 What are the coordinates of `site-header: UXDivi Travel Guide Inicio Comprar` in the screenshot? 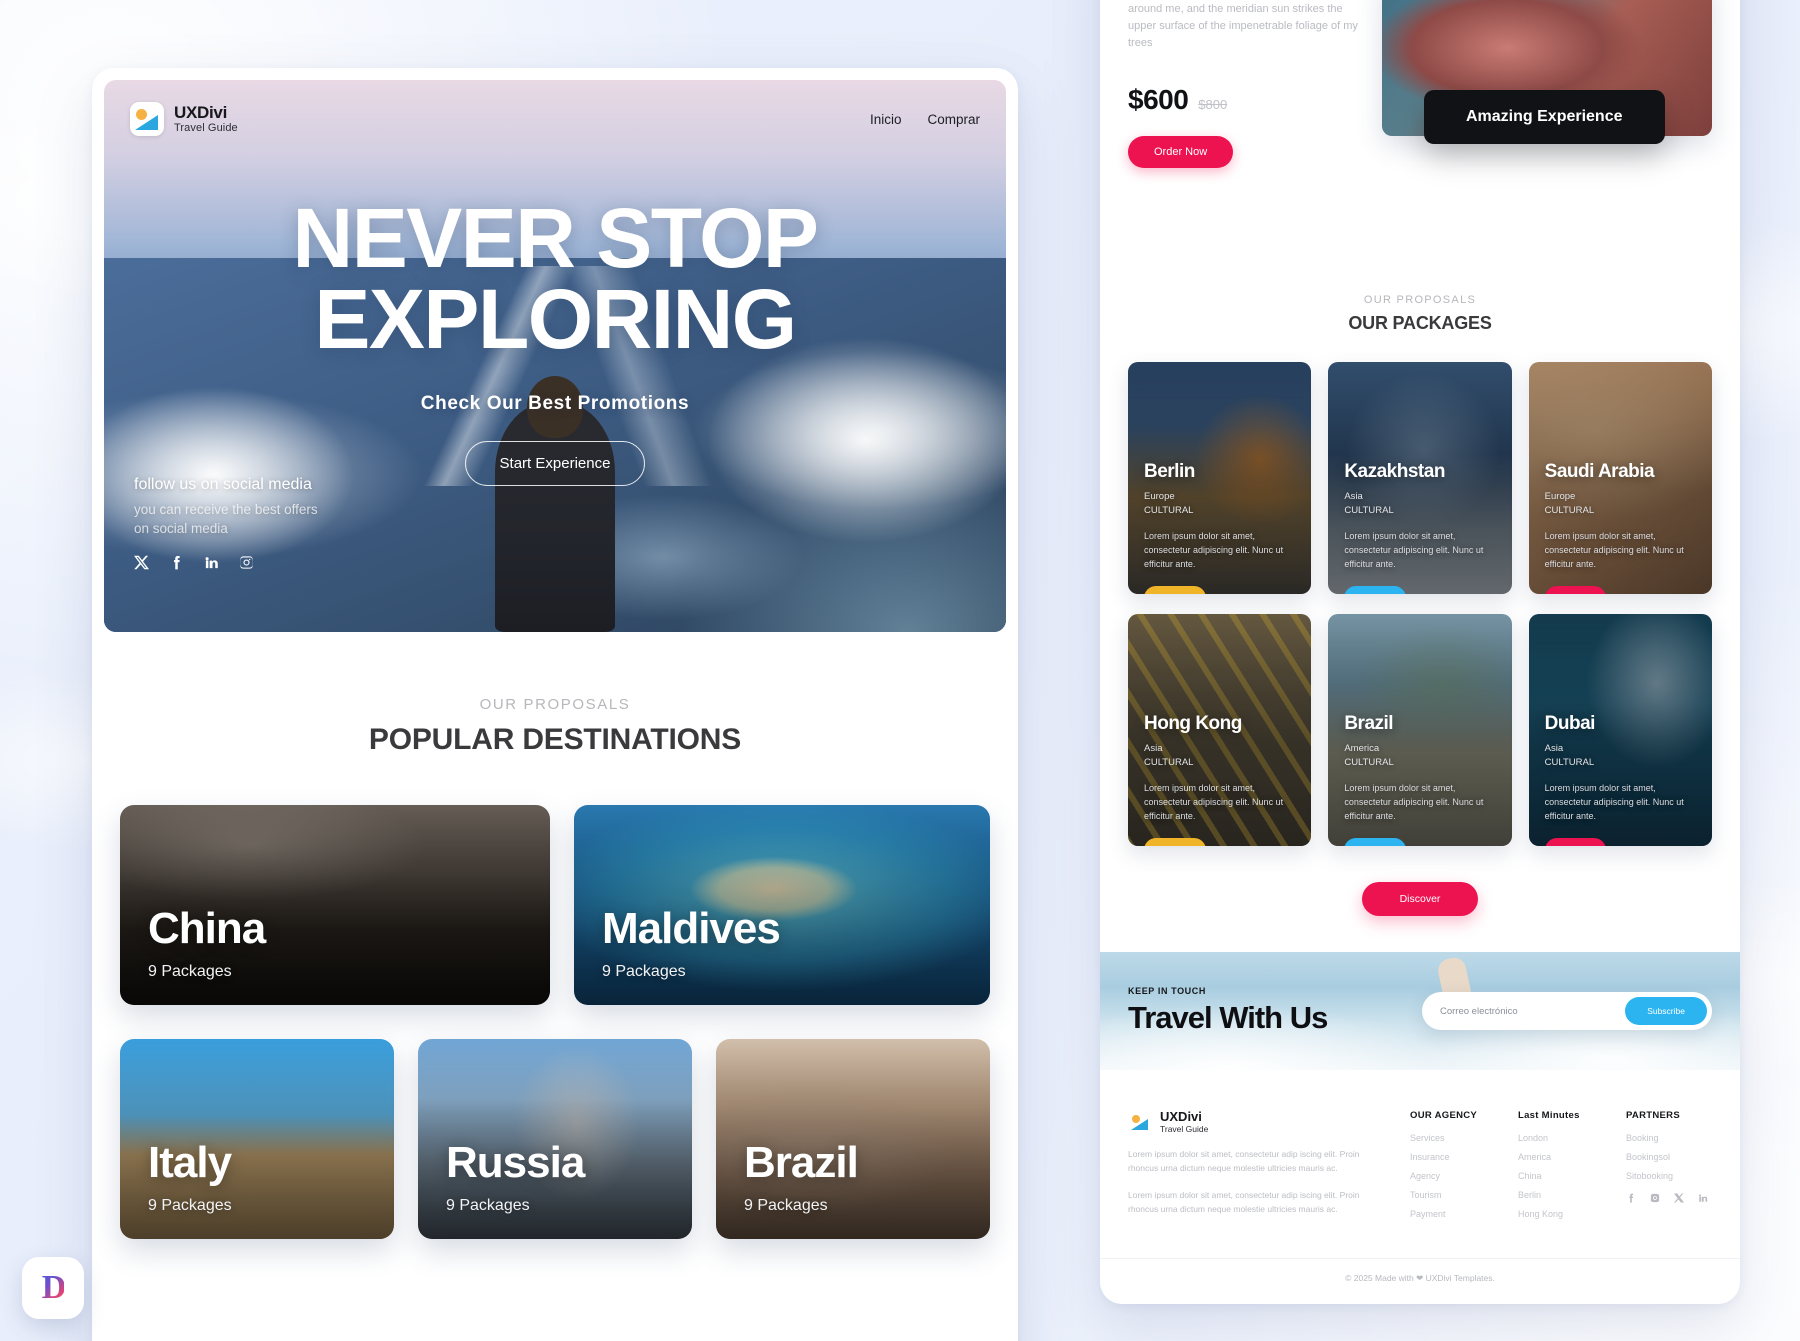 It's located at (555, 119).